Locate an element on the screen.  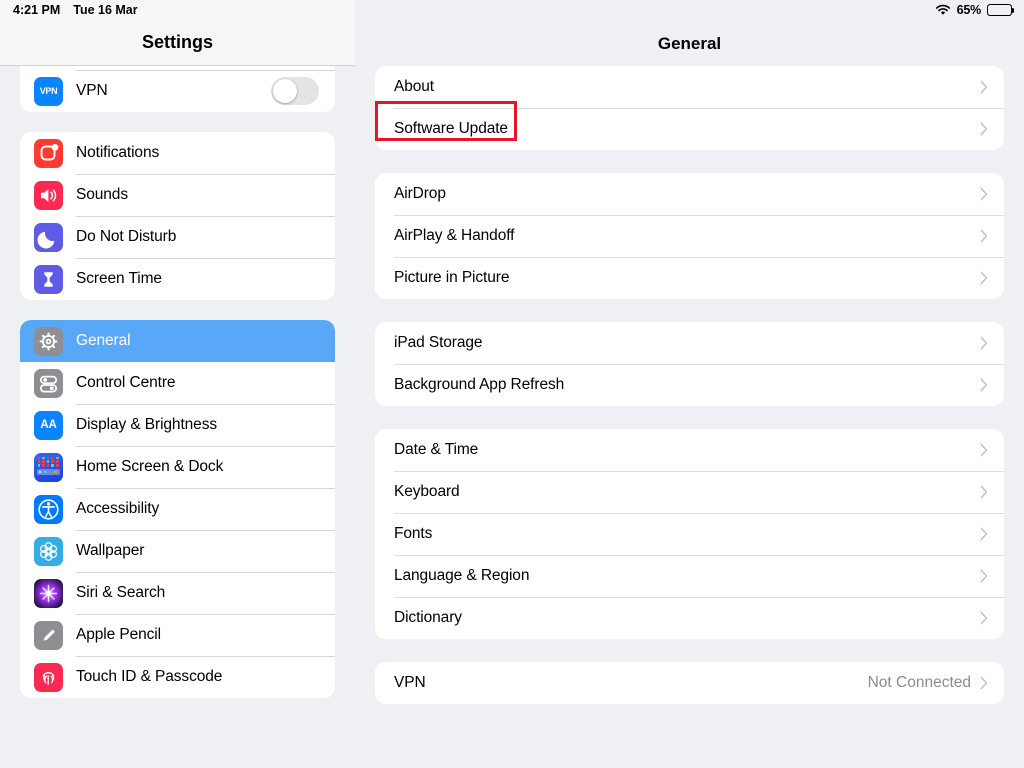
accessibility-icon is located at coordinates (48, 509).